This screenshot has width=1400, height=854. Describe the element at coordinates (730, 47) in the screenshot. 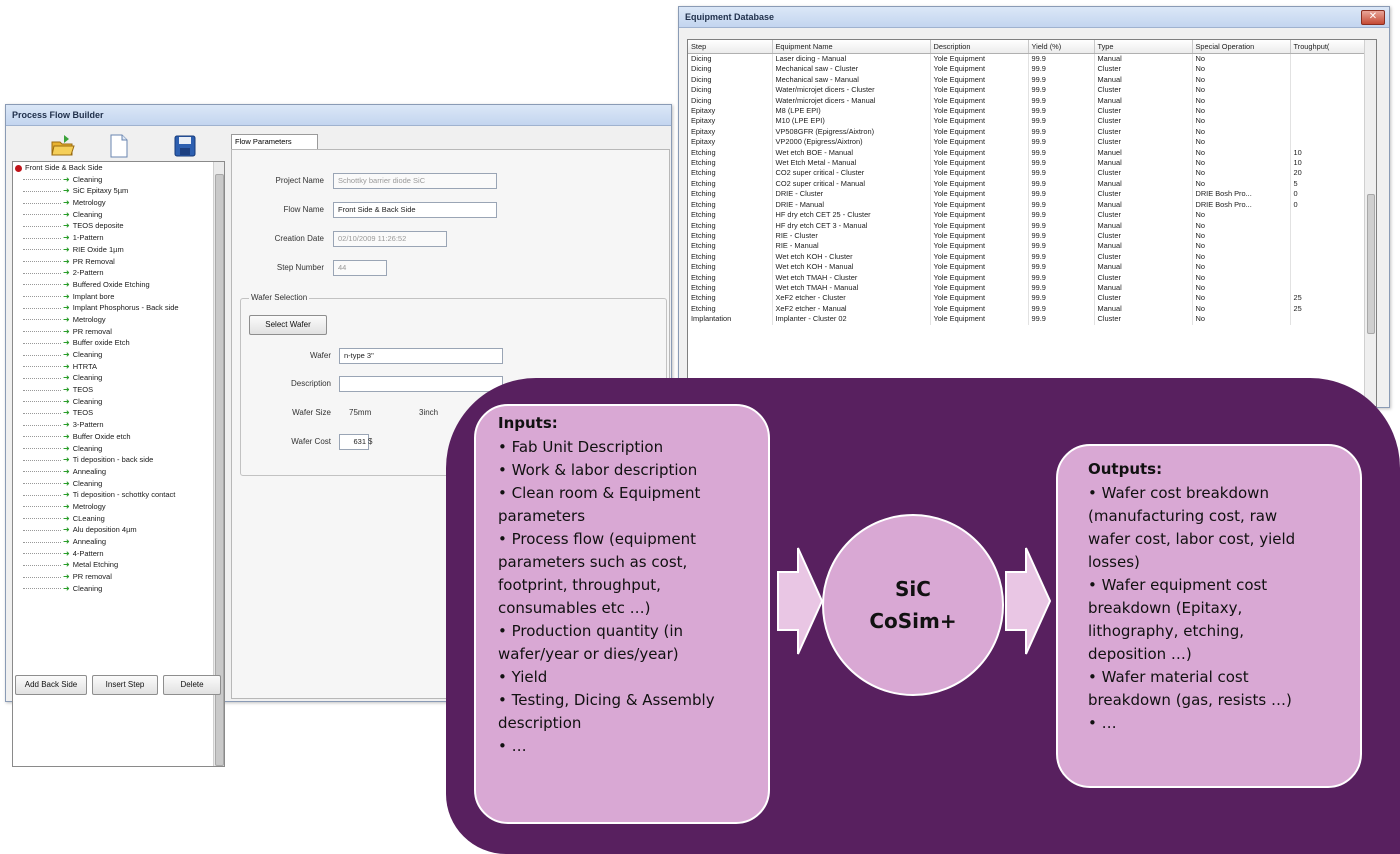

I see `column-header: Step` at that location.